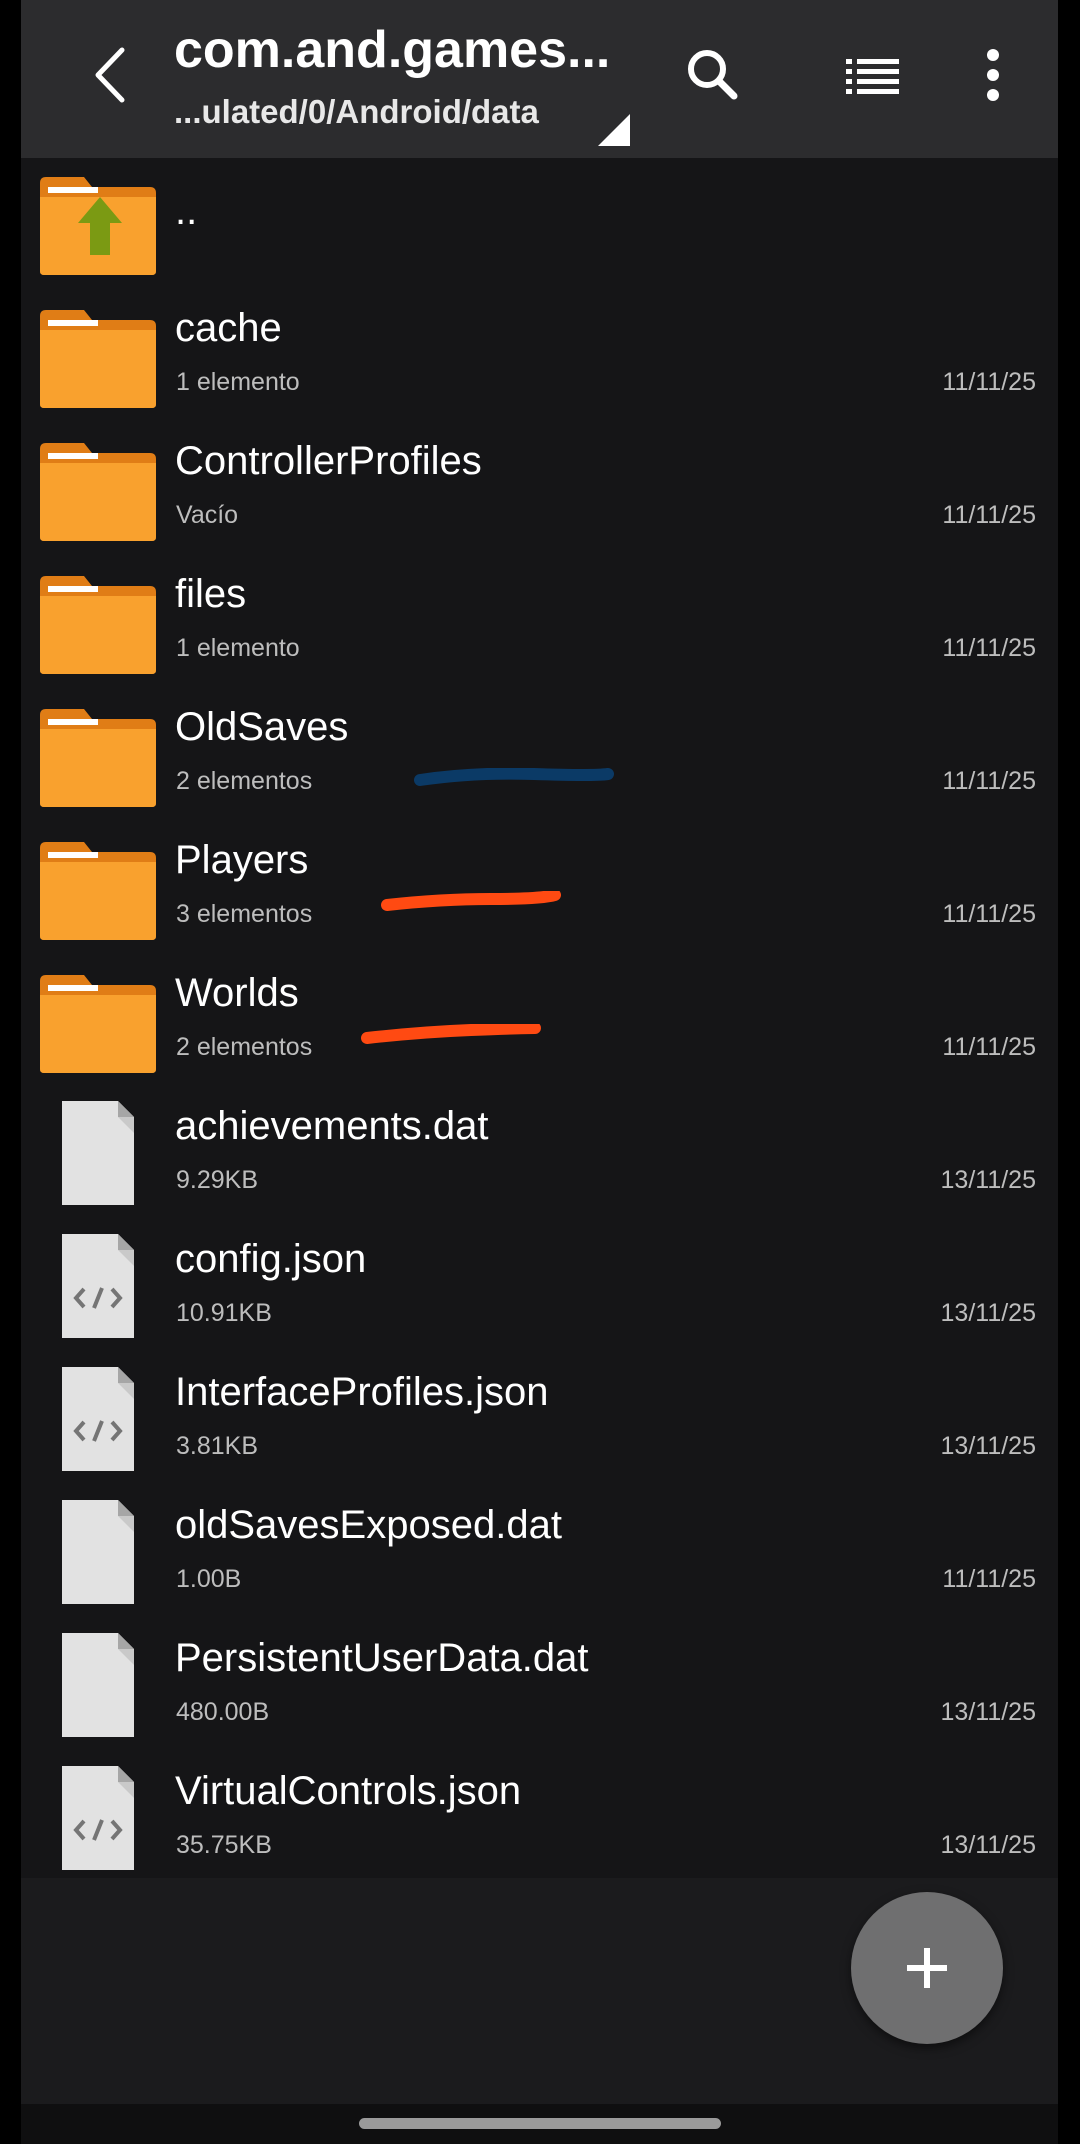 This screenshot has width=1080, height=2144. Describe the element at coordinates (539, 1421) in the screenshot. I see `file-row: InterfaceProfiles.json 3.81KB 13/11/25` at that location.